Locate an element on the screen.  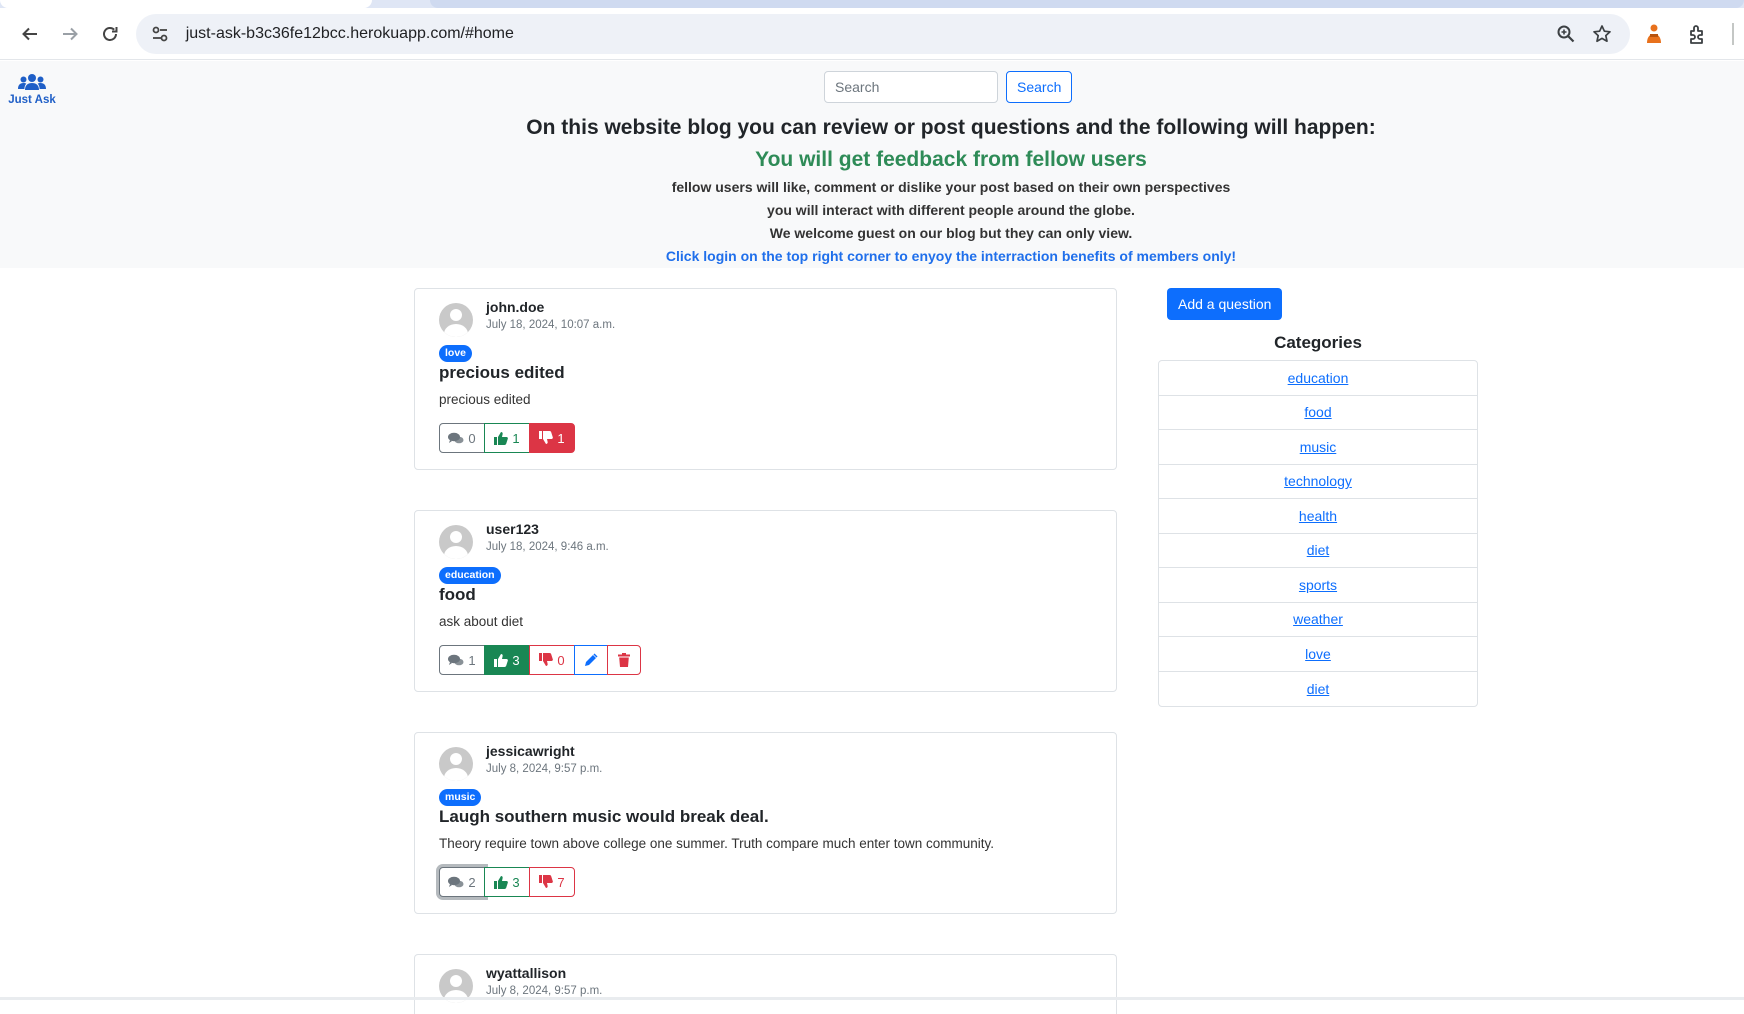
comment-button: 0 is located at coordinates (462, 438).